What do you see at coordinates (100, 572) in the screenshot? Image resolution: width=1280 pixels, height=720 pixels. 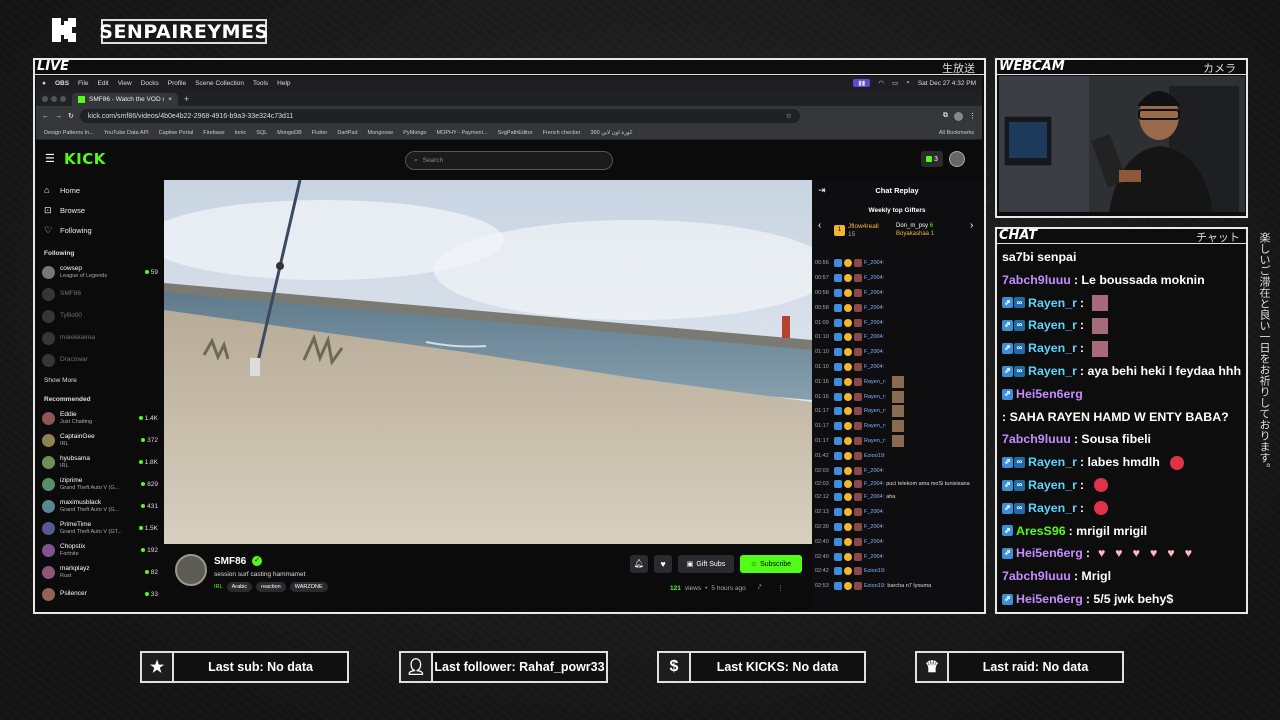 I see `recommended-item: markplayz Rust 82` at bounding box center [100, 572].